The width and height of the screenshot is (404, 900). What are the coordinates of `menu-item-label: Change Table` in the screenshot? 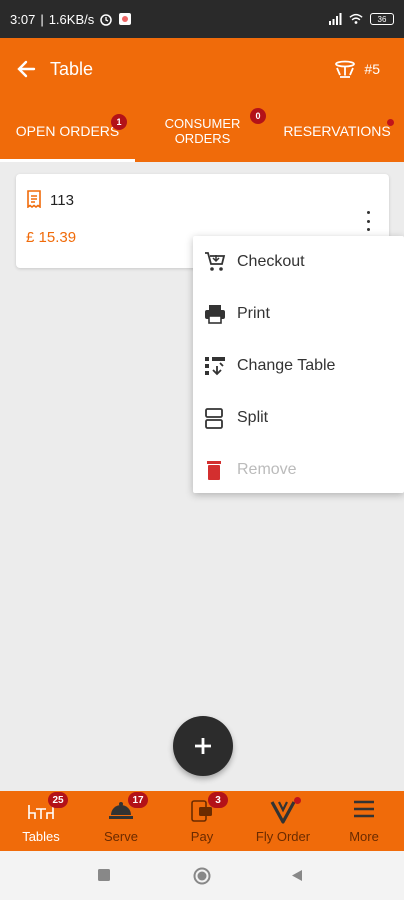 It's located at (286, 365).